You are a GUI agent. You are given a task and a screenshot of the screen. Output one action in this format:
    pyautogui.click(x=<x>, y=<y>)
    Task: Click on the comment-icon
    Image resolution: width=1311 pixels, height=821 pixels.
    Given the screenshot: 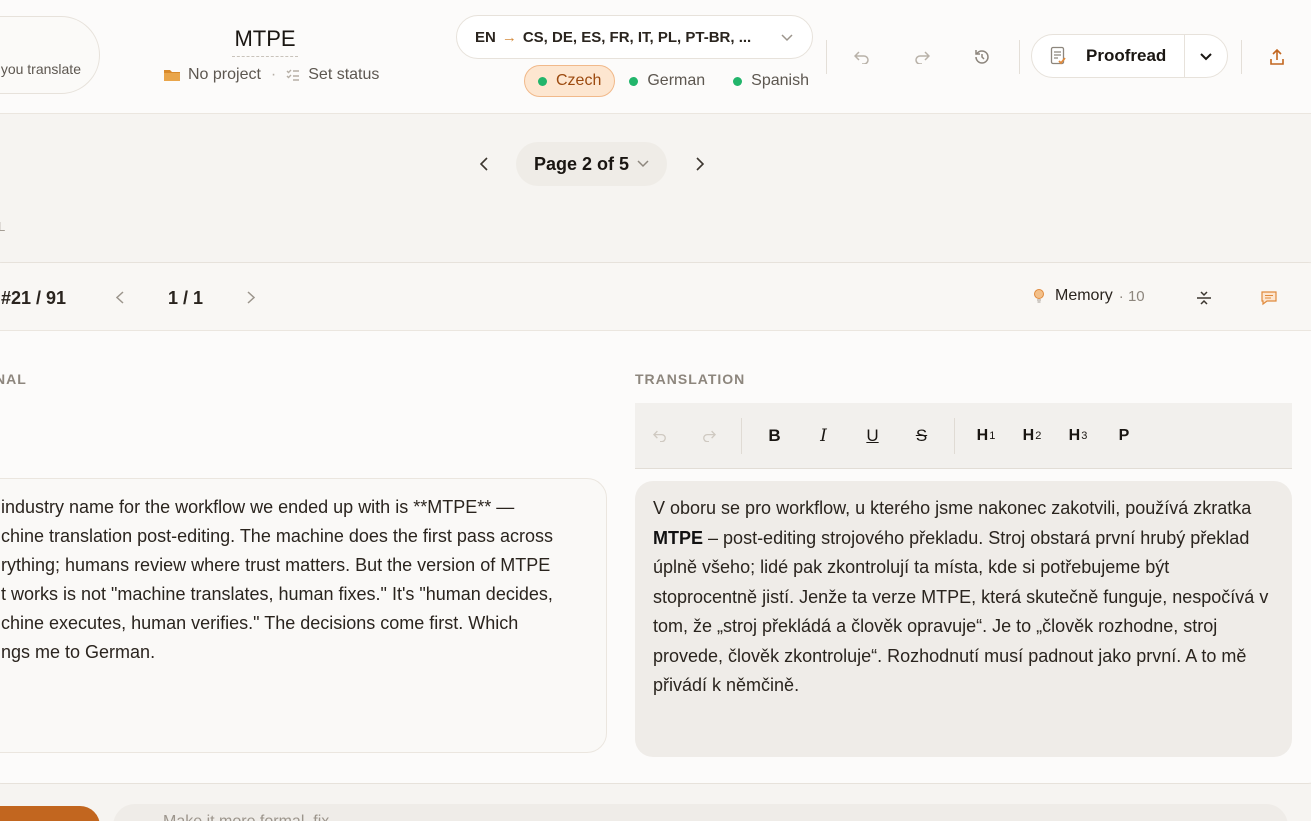 What is the action you would take?
    pyautogui.click(x=1269, y=298)
    